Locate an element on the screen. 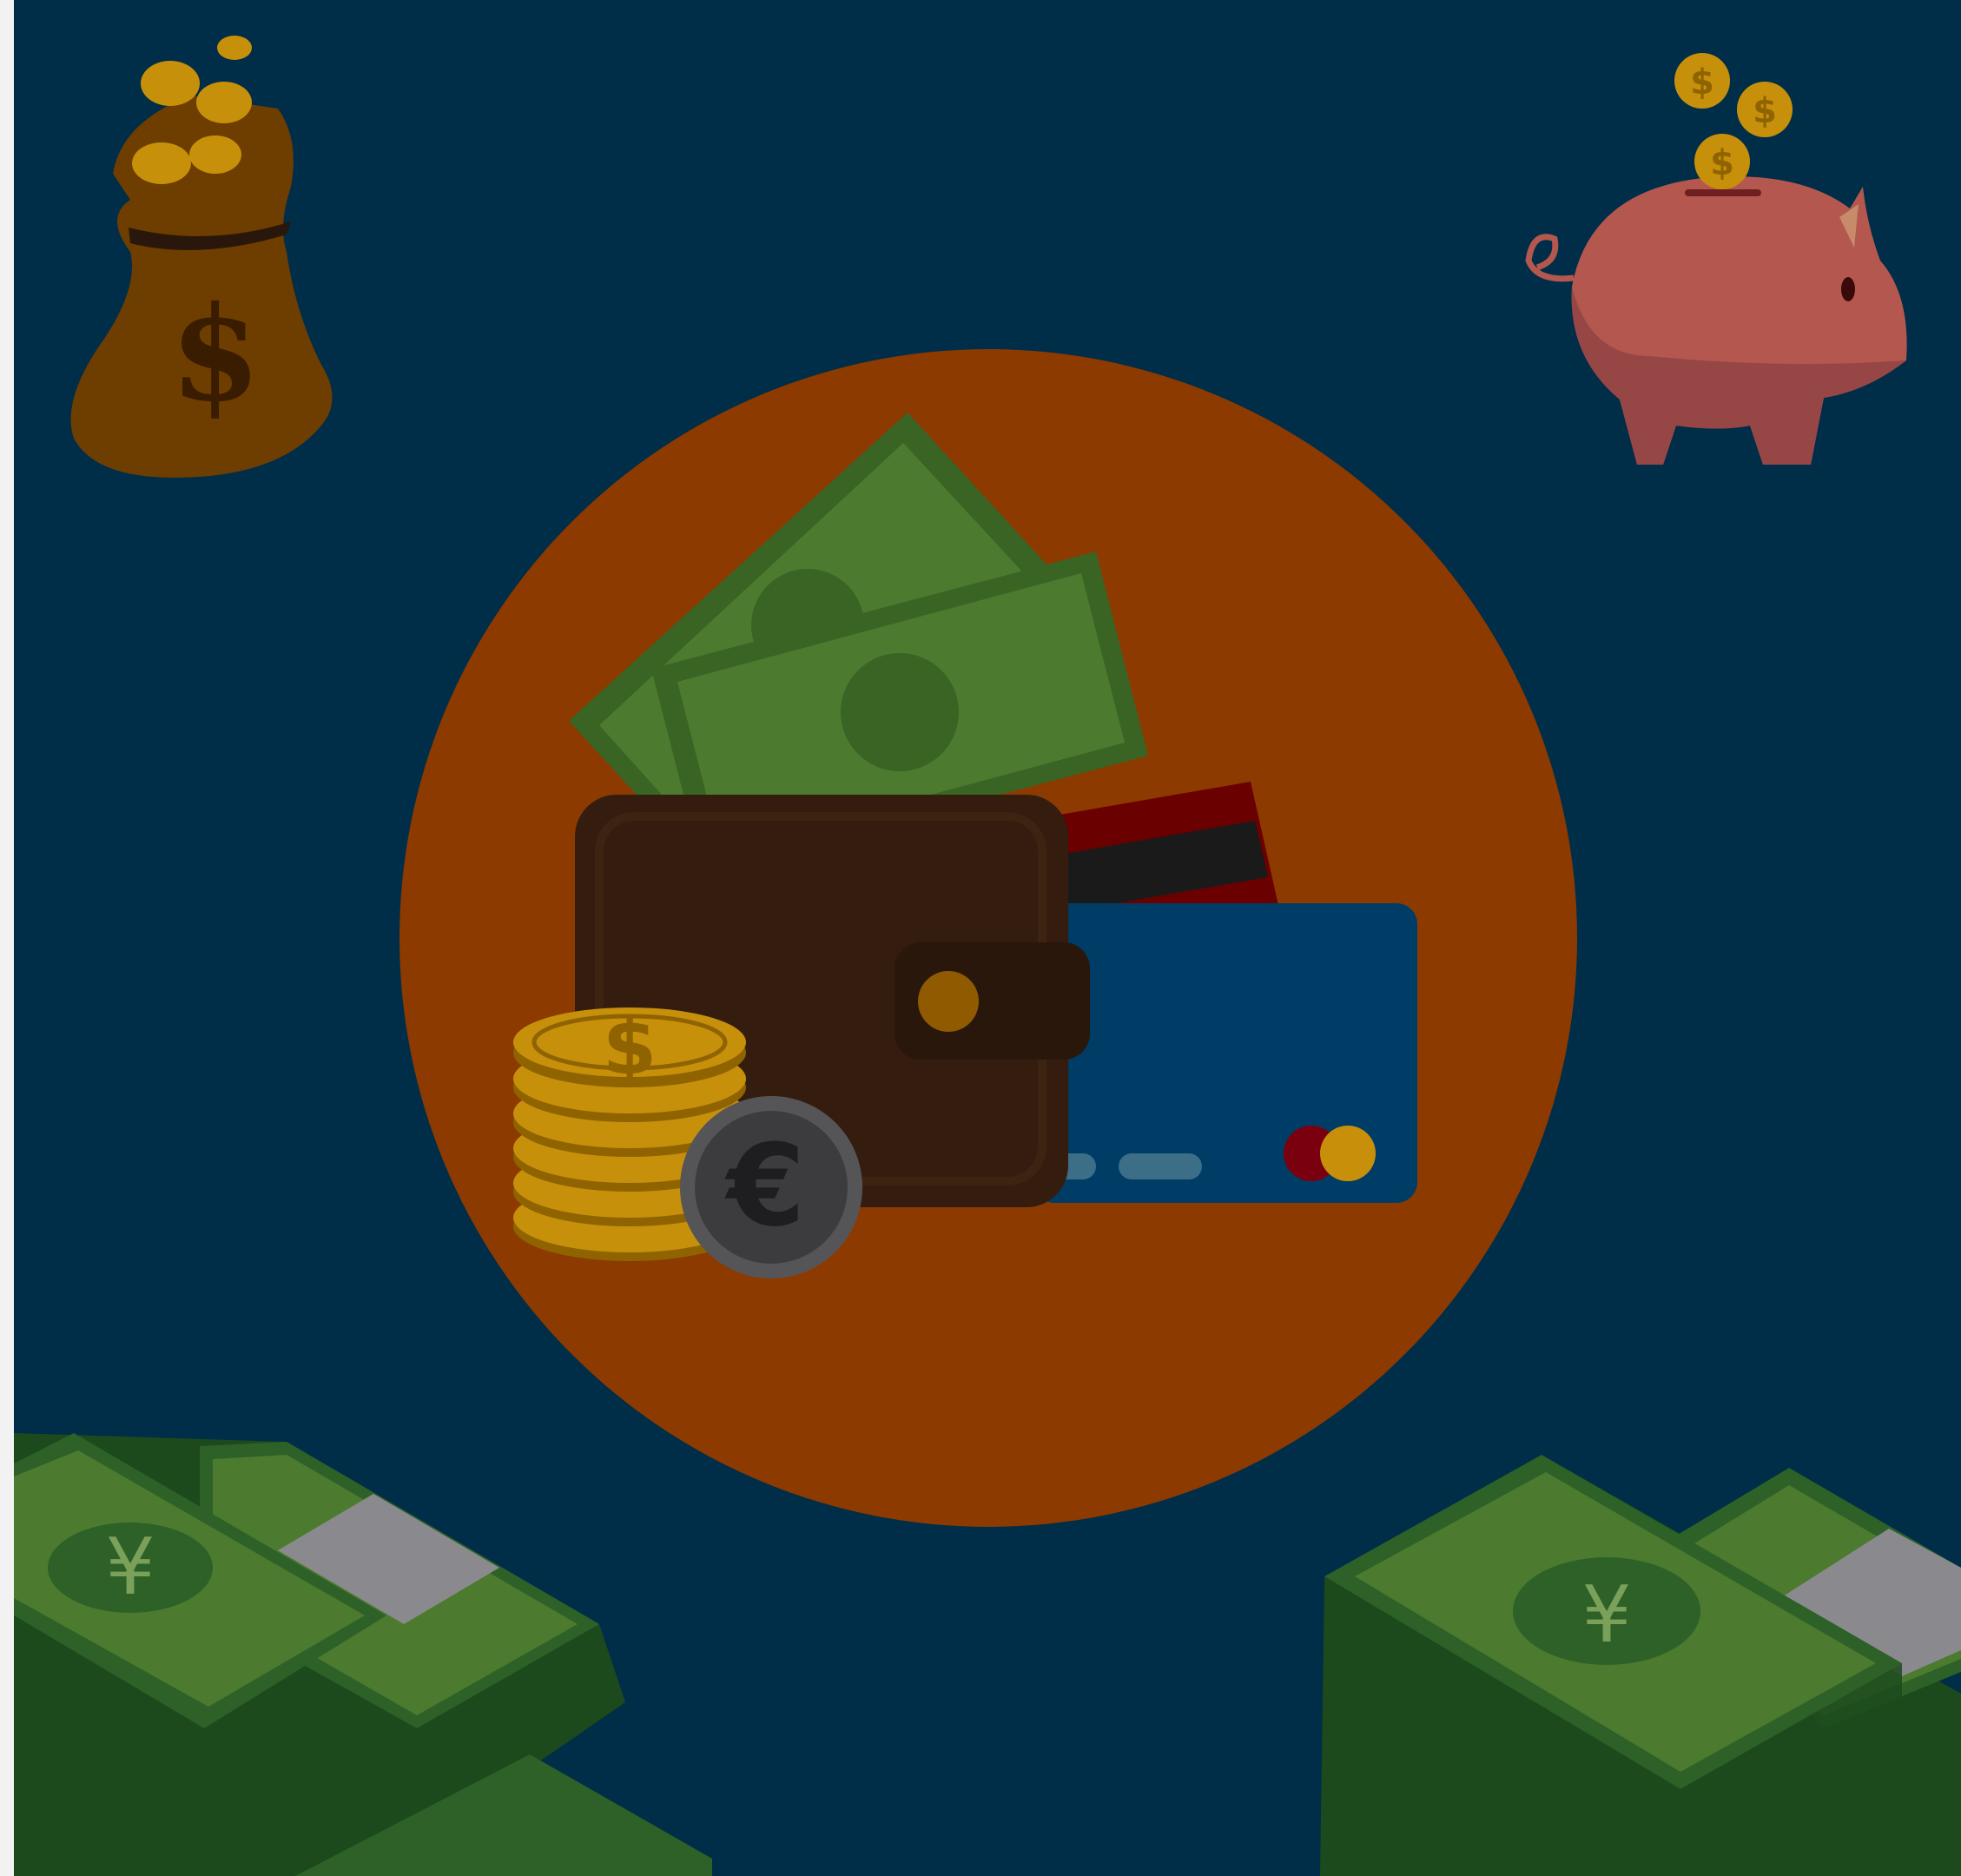  piggy-eye is located at coordinates (1848, 289).